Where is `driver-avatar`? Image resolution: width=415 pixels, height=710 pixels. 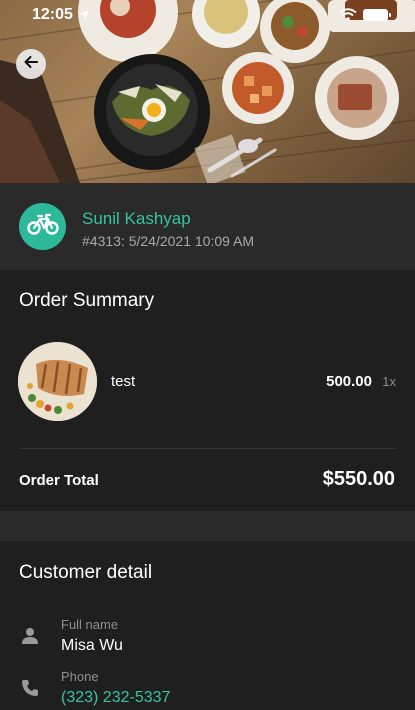
driver-avatar is located at coordinates (42, 226).